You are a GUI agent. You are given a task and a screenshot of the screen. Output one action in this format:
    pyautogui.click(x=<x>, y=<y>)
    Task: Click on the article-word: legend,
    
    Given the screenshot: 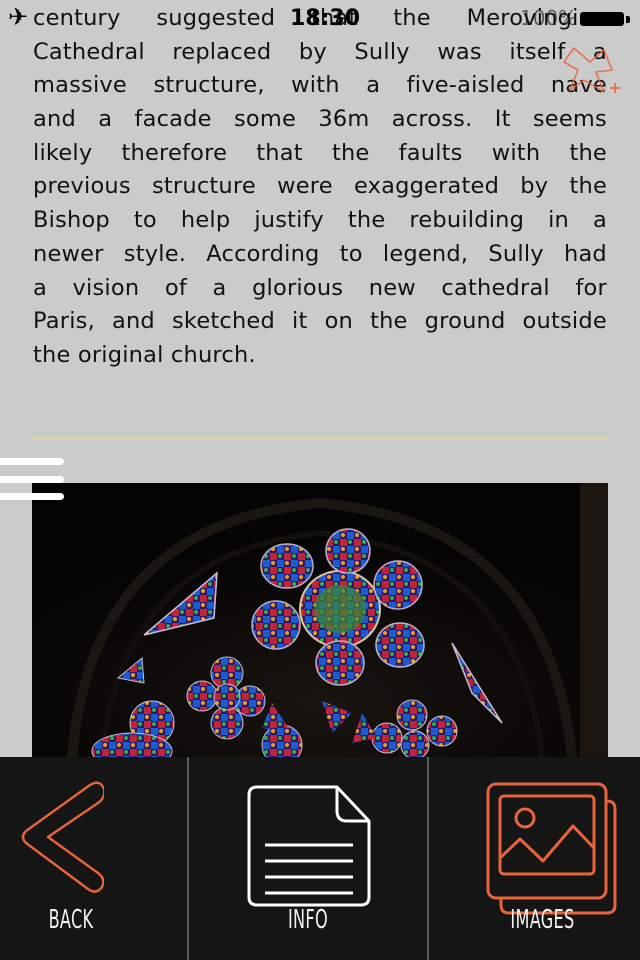 What is the action you would take?
    pyautogui.click(x=425, y=253)
    